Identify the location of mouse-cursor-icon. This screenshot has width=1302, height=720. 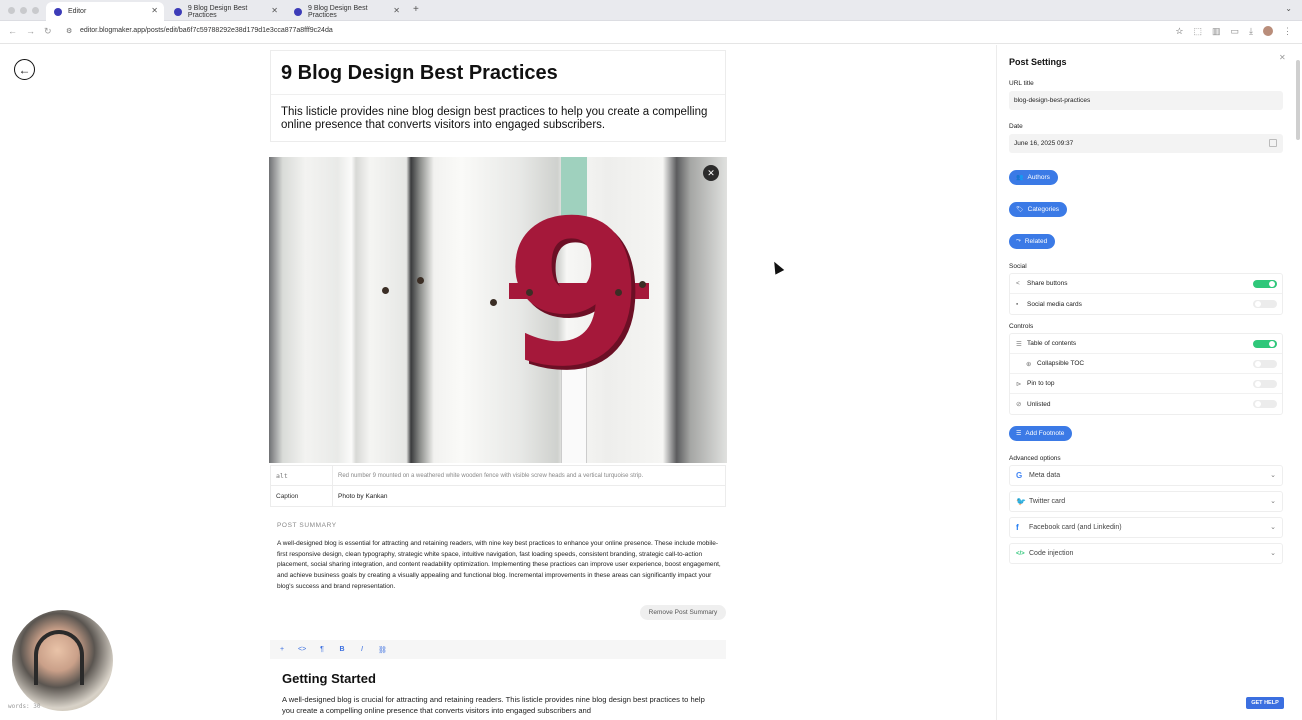
(777, 267).